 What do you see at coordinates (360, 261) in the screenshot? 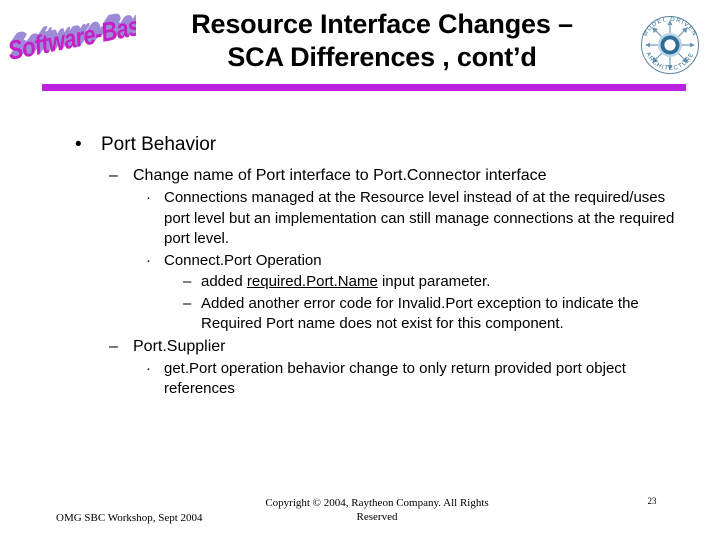
I see `bullet-item-connect-port-operation: · Connect.Port Operation` at bounding box center [360, 261].